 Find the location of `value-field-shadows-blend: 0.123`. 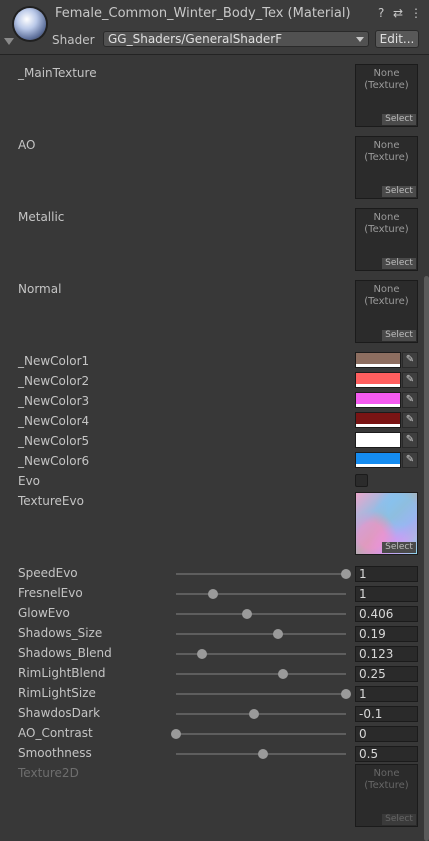

value-field-shadows-blend: 0.123 is located at coordinates (386, 654).